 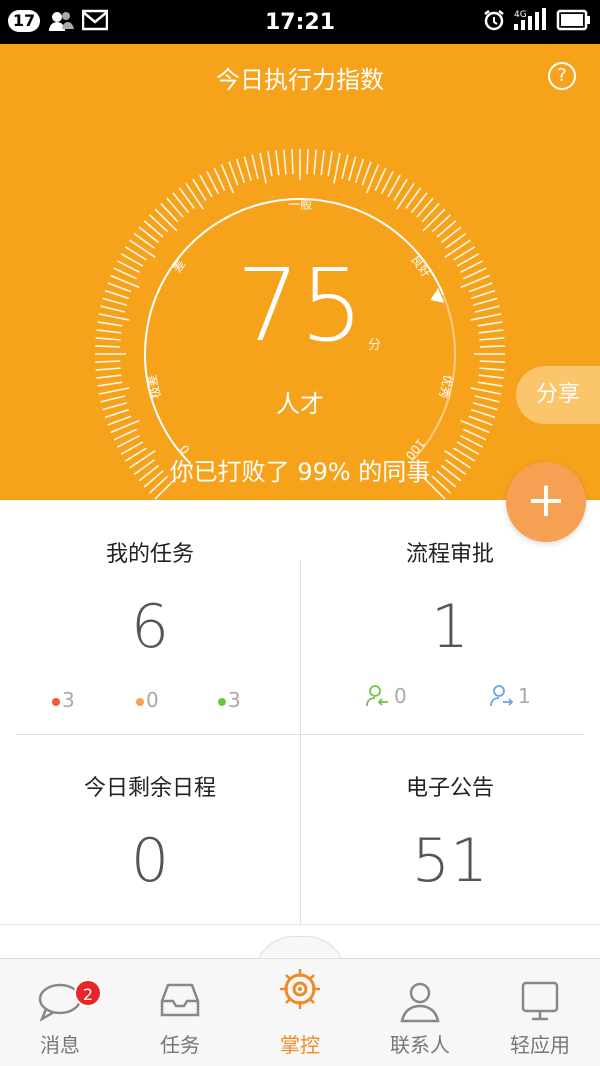 I want to click on orange-dot-icon, so click(x=140, y=701).